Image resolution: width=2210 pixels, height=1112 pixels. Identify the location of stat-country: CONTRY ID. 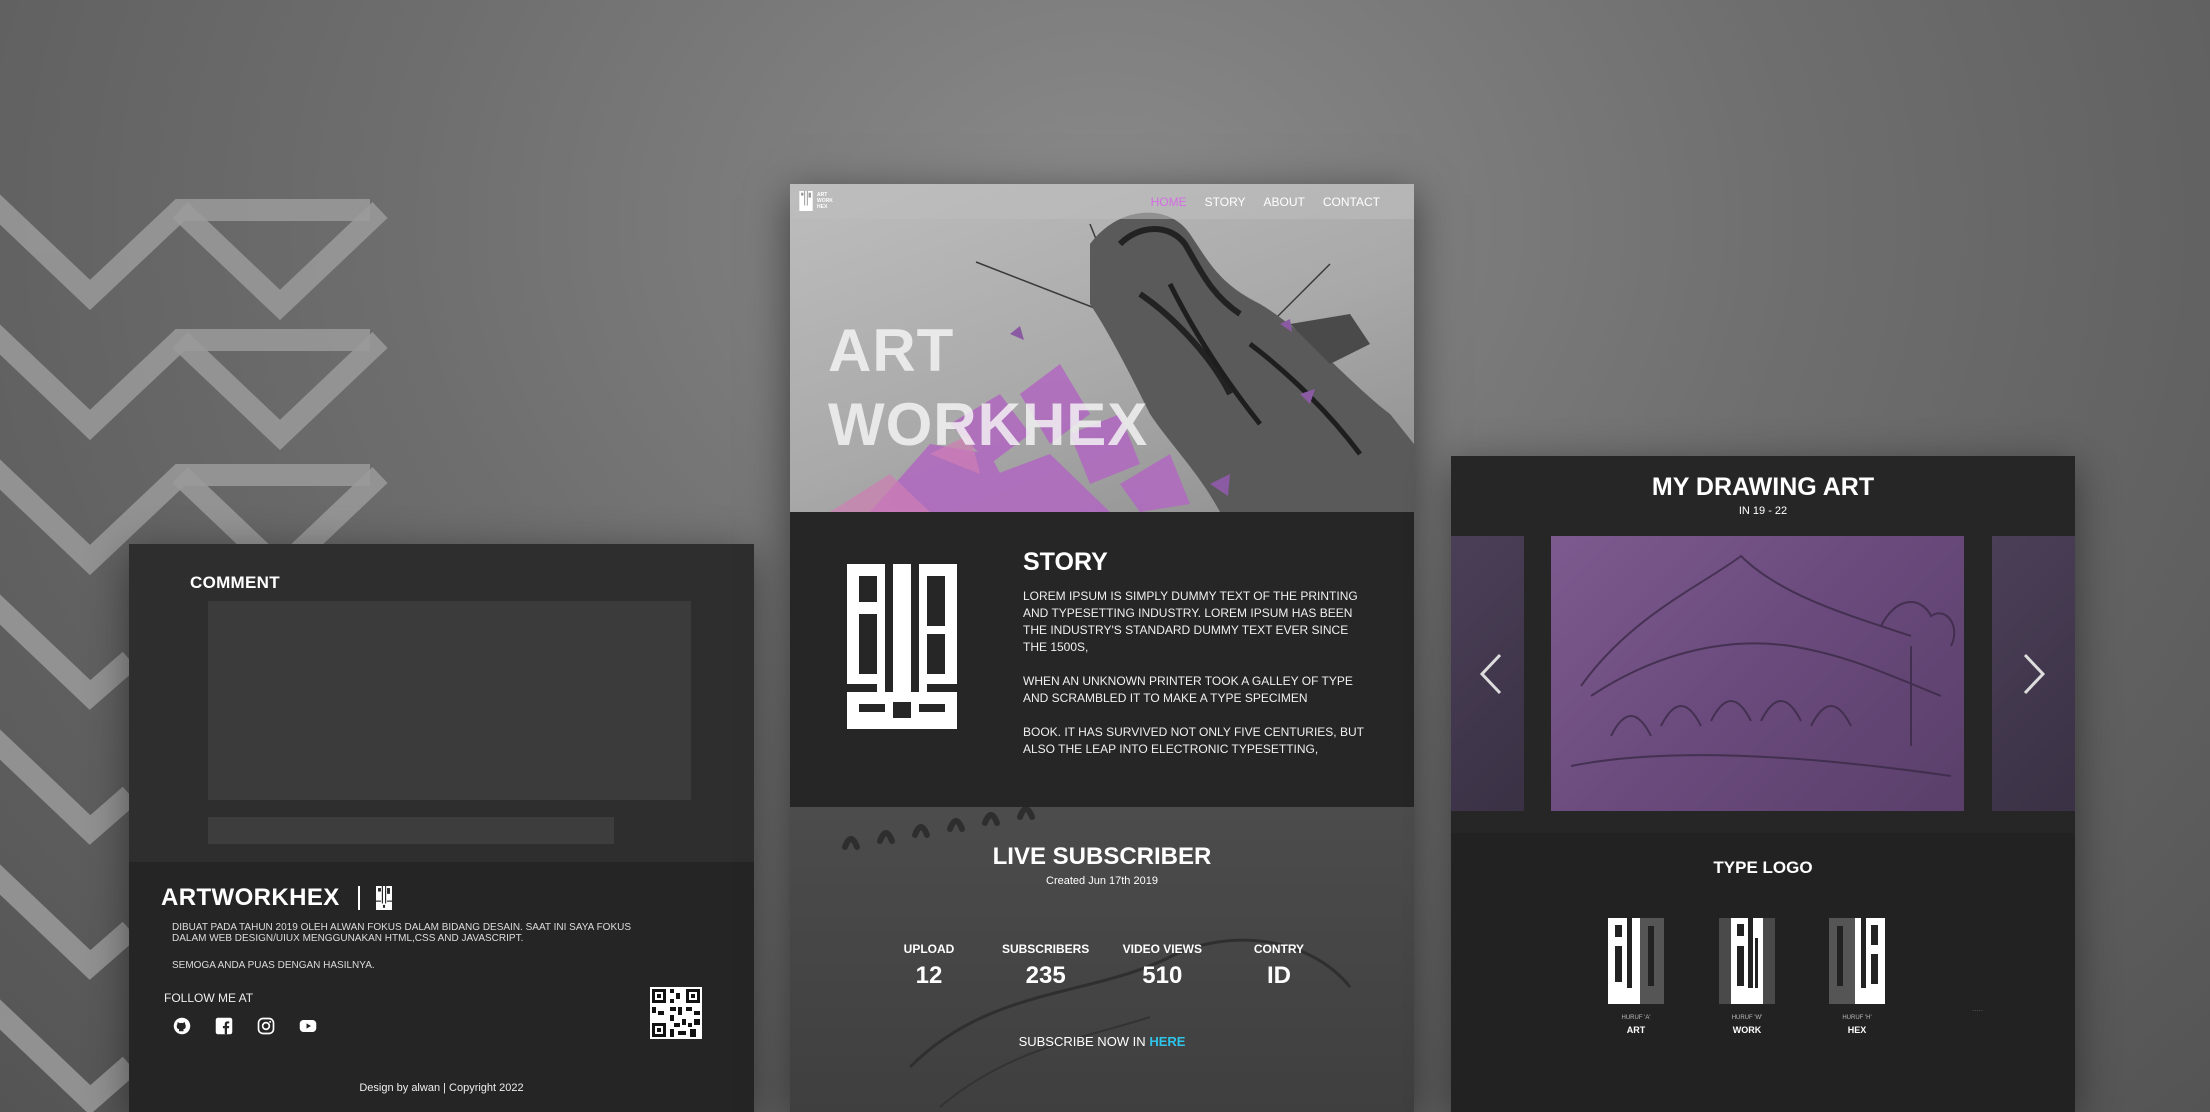
(1279, 965).